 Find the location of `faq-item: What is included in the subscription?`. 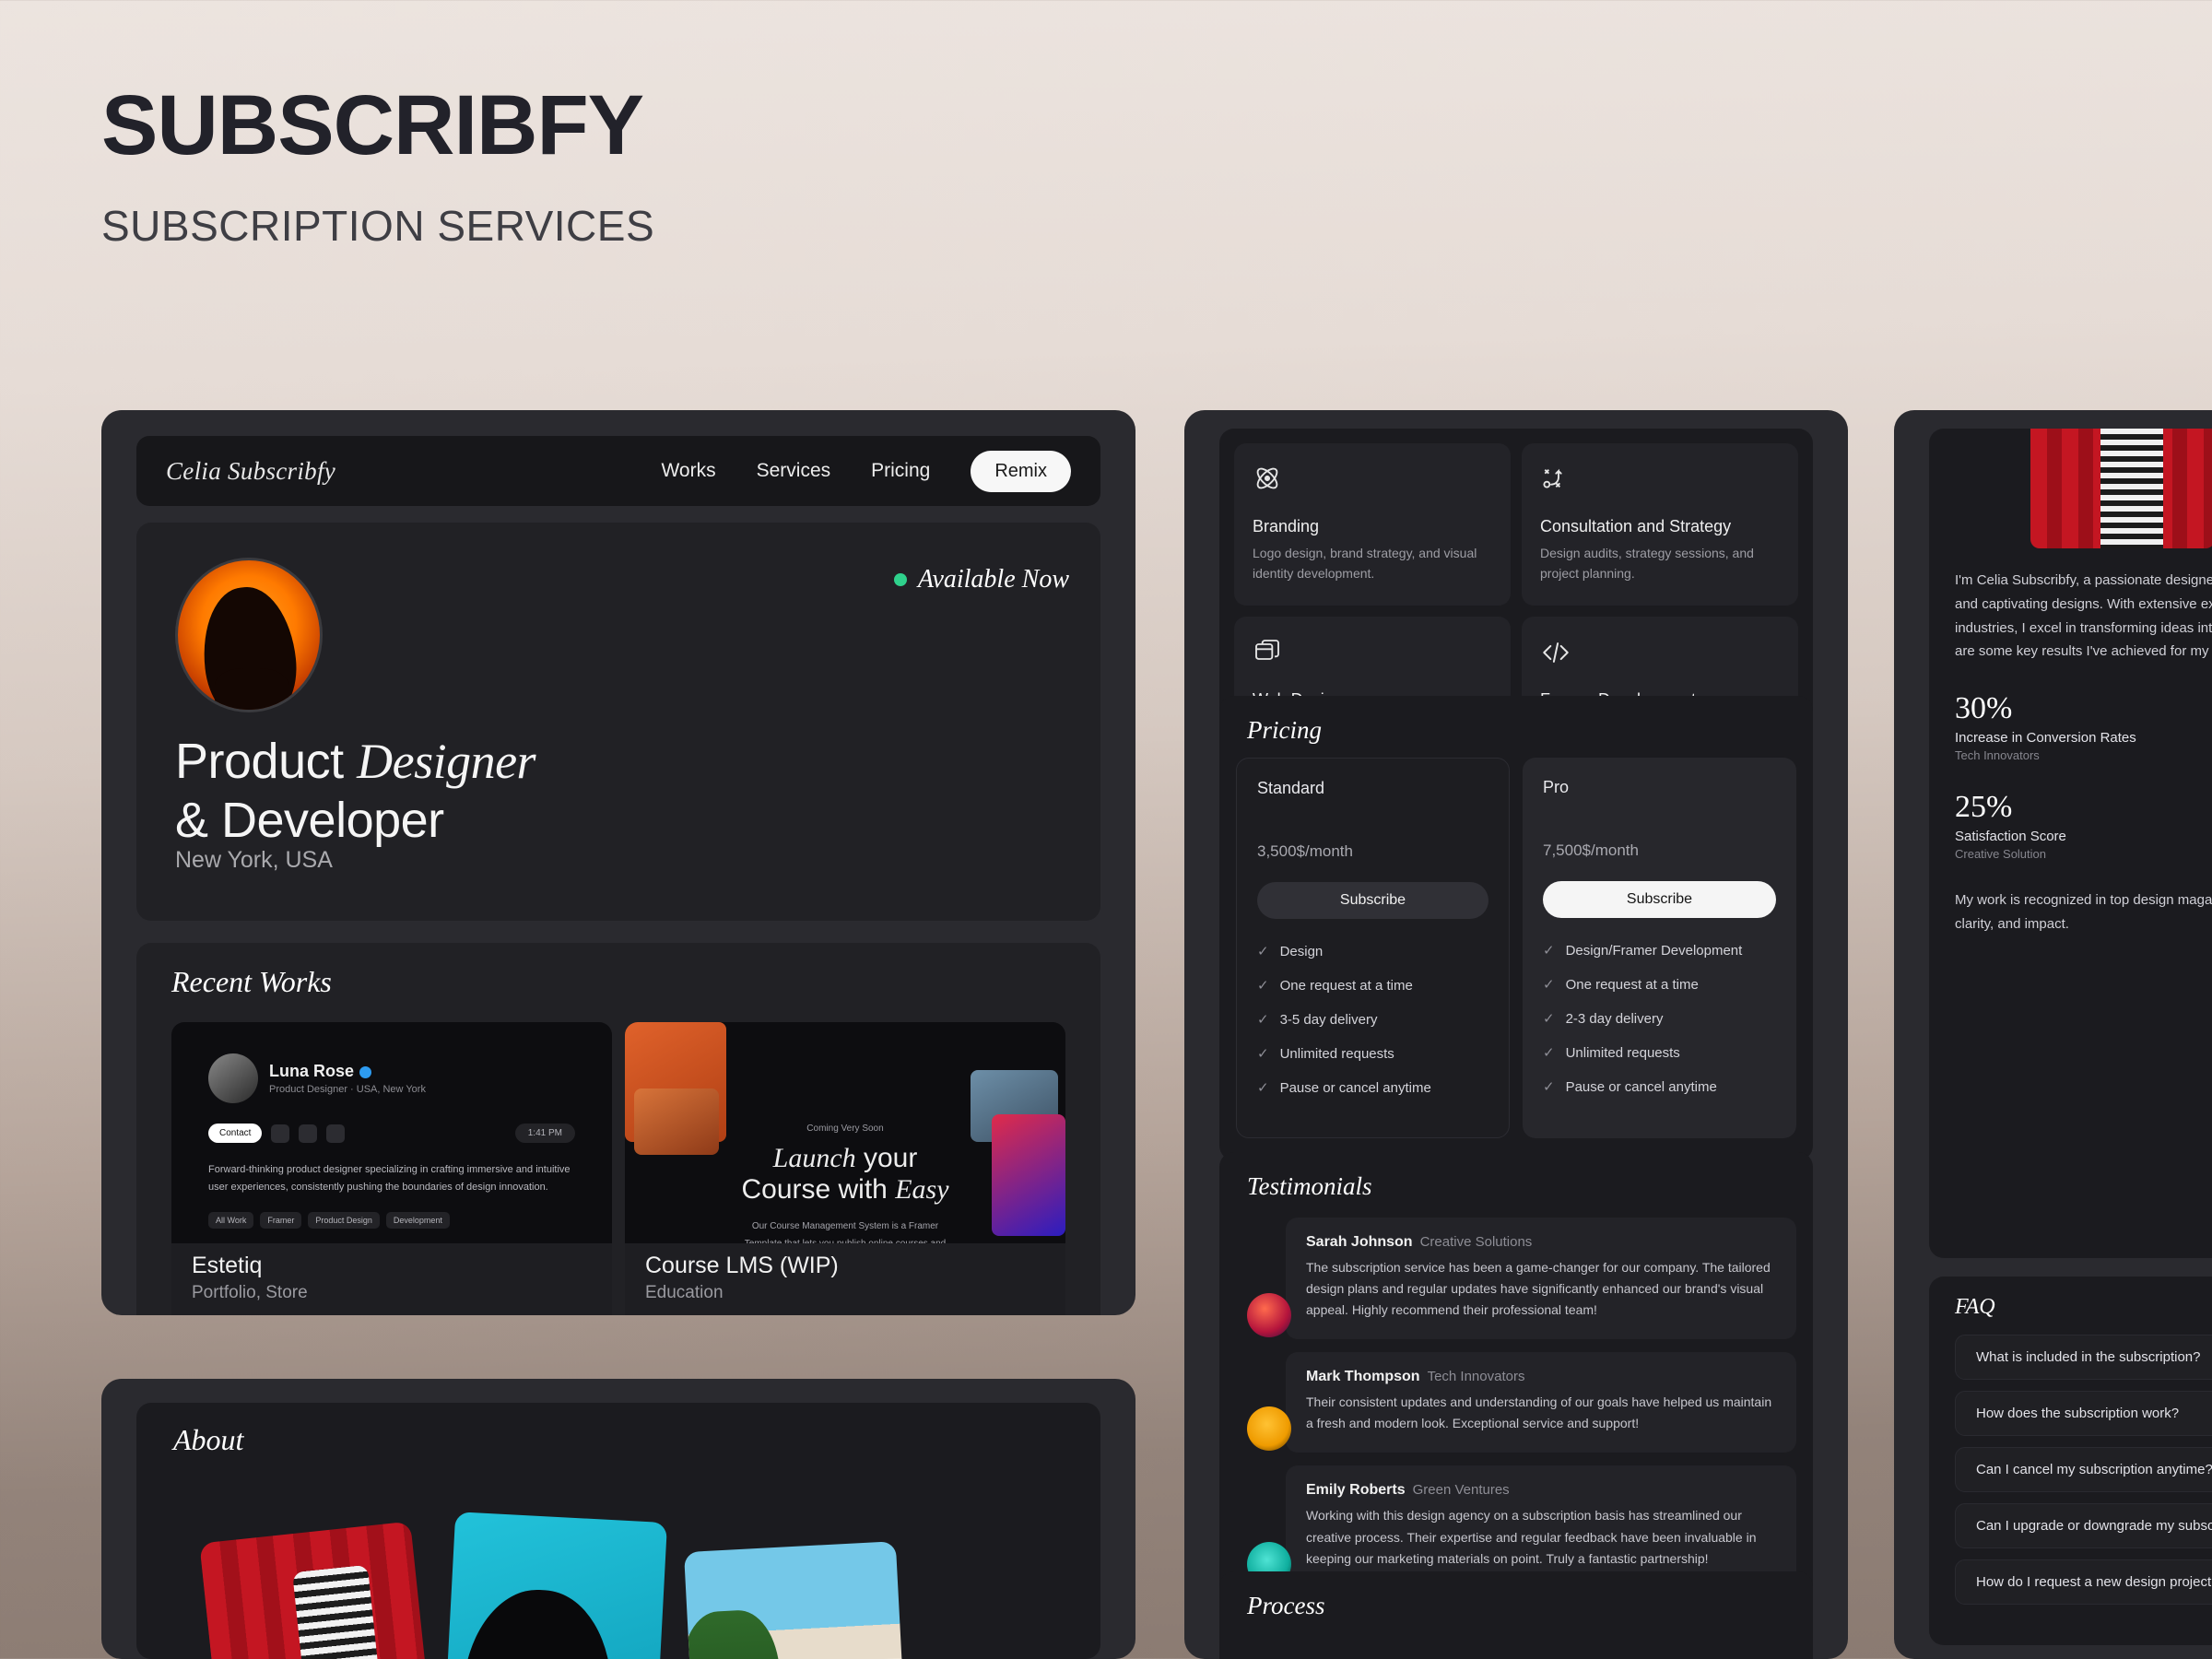

faq-item: What is included in the subscription? is located at coordinates (2083, 1357).